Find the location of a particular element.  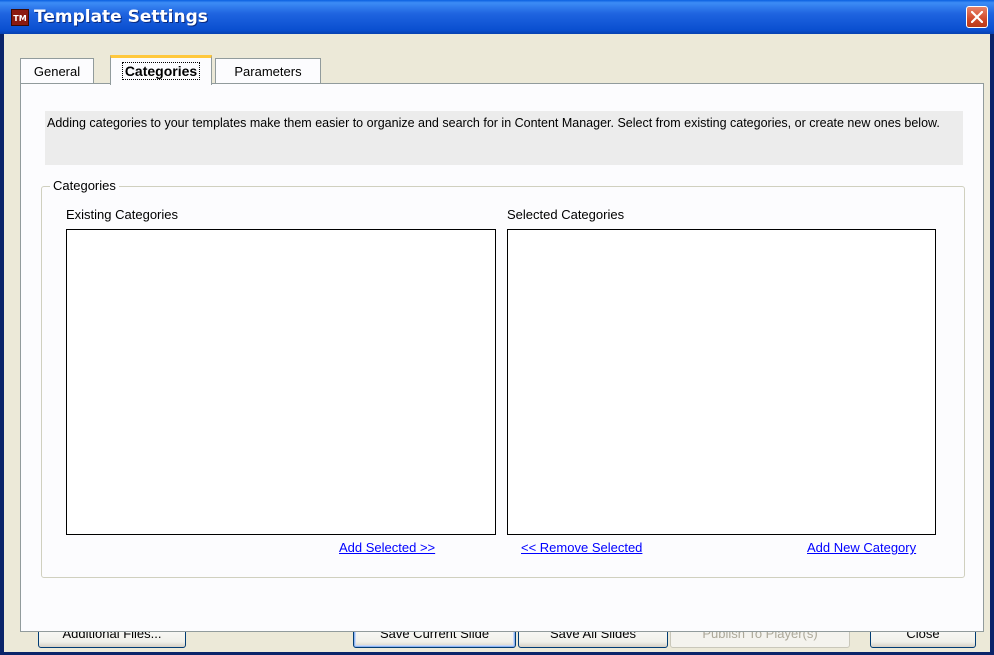

close-window-button is located at coordinates (977, 17).